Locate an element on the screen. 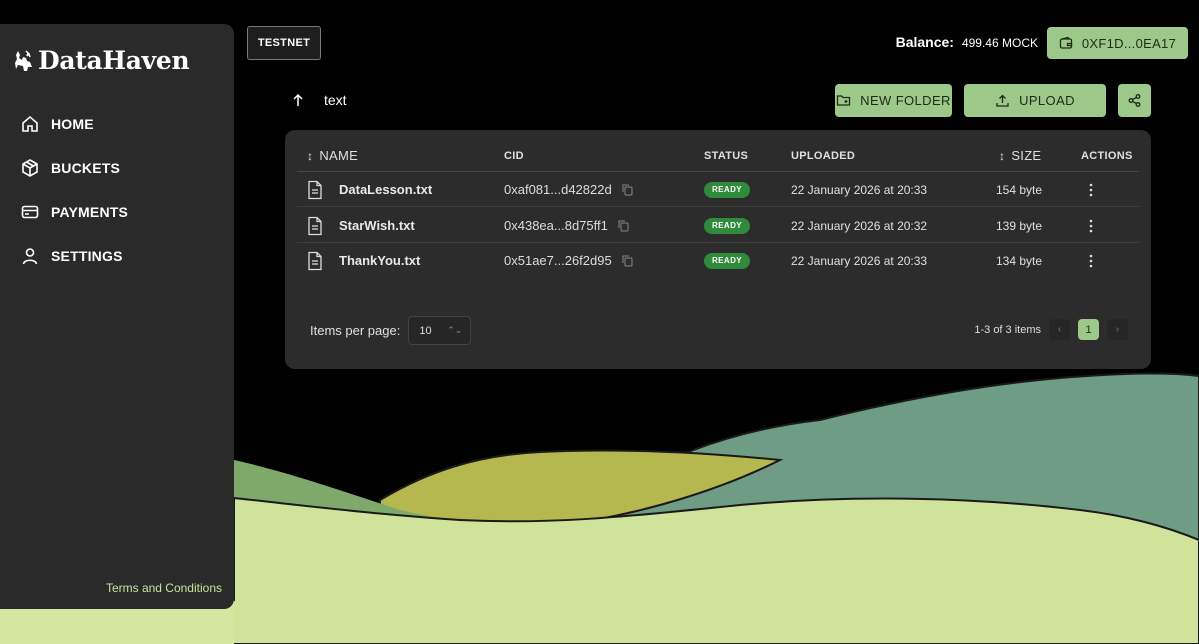 This screenshot has height=644, width=1199. card-icon is located at coordinates (30, 212).